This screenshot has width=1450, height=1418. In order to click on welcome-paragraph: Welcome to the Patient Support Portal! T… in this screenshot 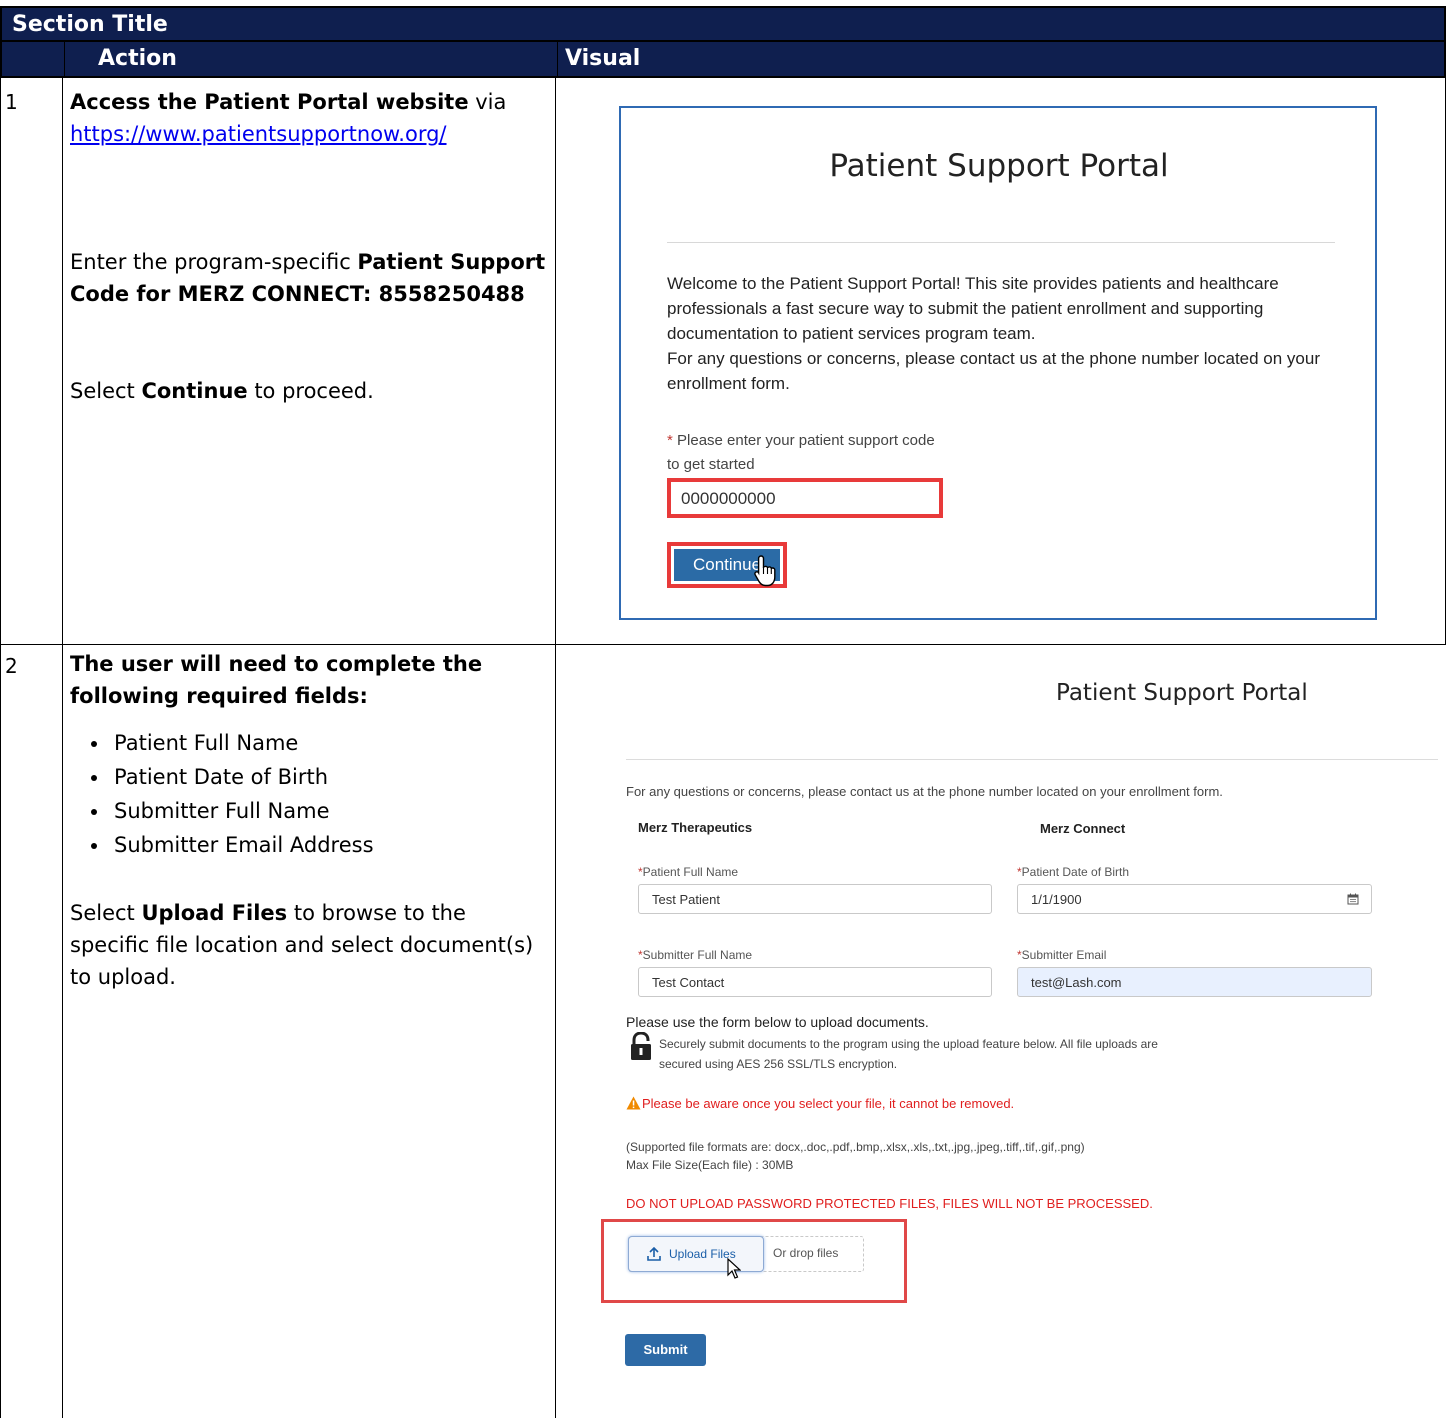, I will do `click(973, 308)`.